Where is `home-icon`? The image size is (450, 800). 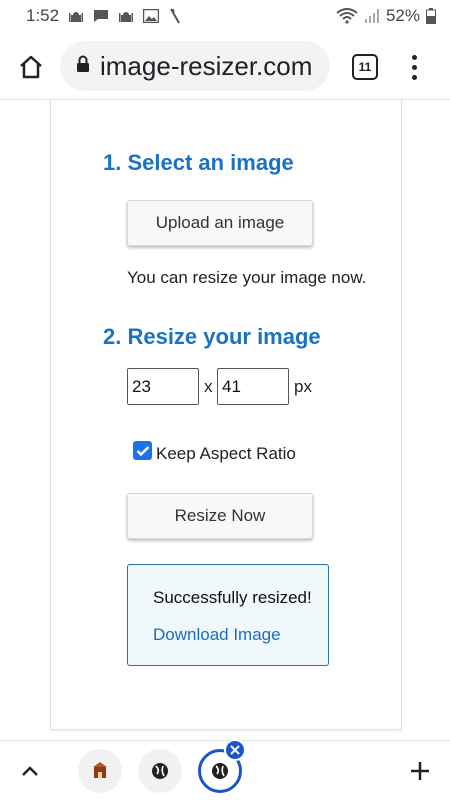
home-icon is located at coordinates (31, 67).